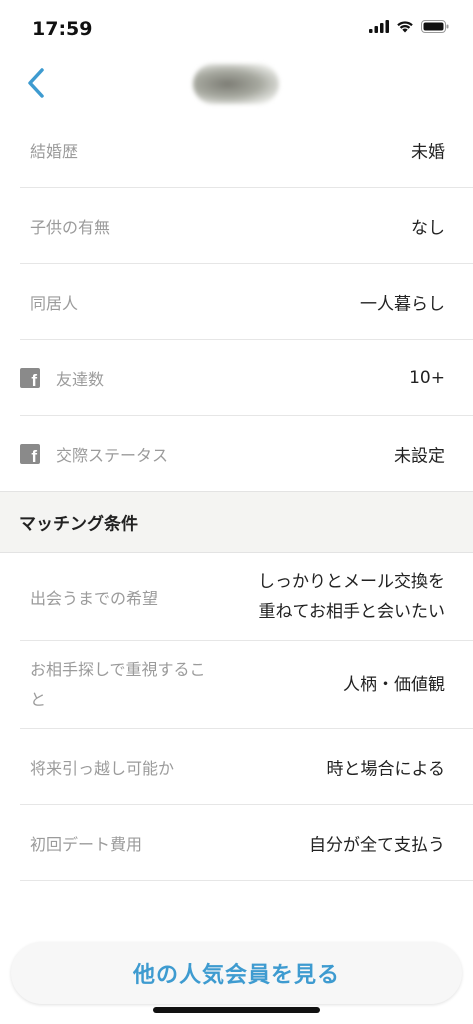  What do you see at coordinates (62, 29) in the screenshot?
I see `status-time: 17:59` at bounding box center [62, 29].